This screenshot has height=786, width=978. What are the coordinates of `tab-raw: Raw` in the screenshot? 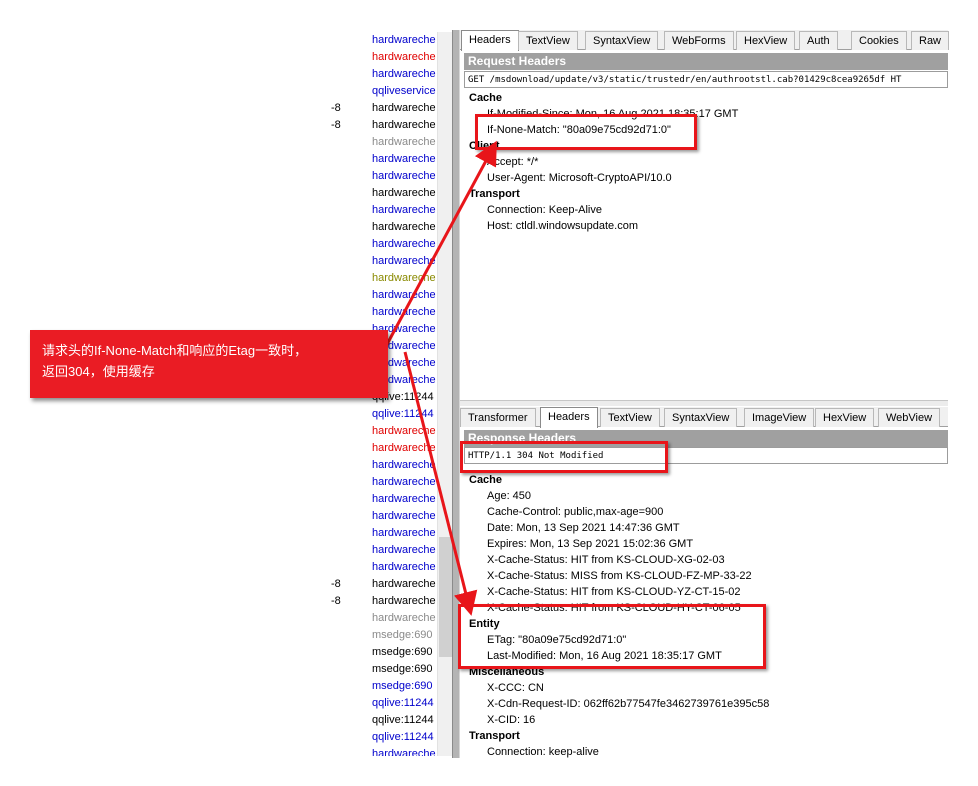 It's located at (930, 40).